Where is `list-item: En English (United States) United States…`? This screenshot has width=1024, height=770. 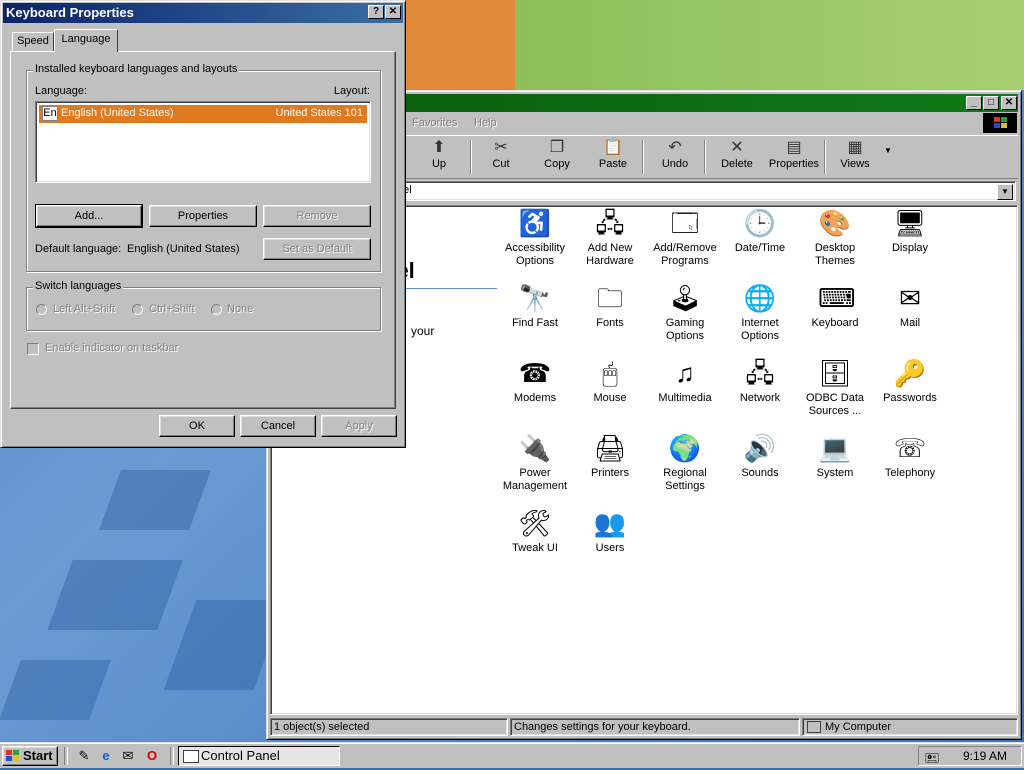 list-item: En English (United States) United States… is located at coordinates (203, 114).